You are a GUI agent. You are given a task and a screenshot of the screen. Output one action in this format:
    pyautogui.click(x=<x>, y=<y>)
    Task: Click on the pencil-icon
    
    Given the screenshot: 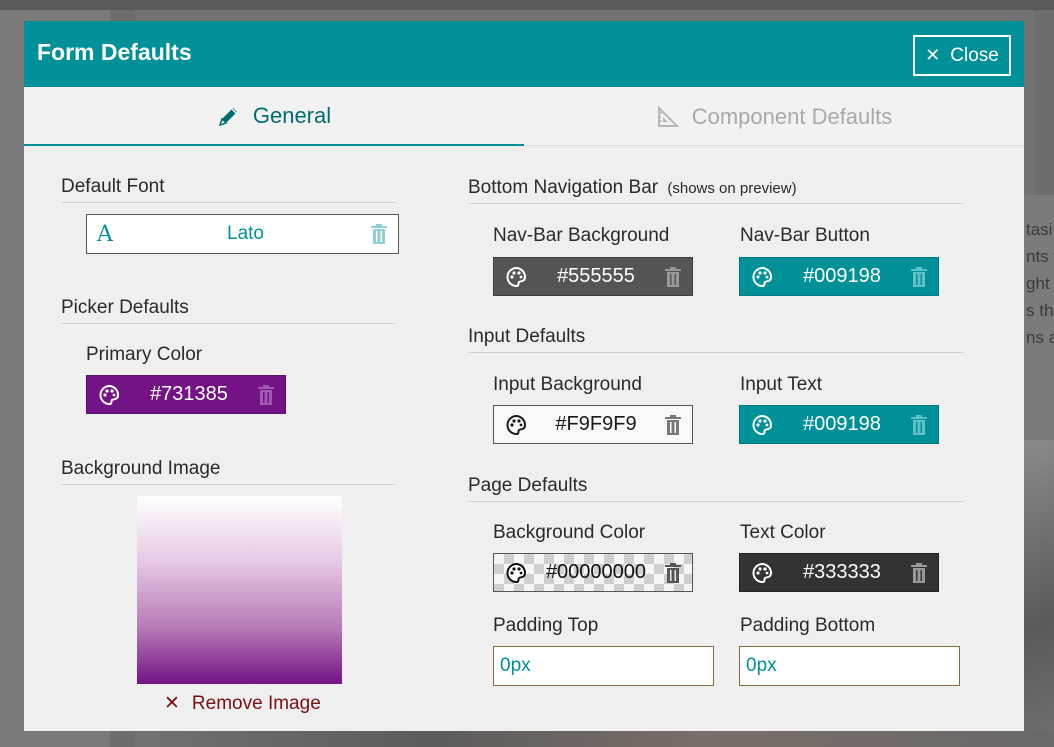 What is the action you would take?
    pyautogui.click(x=227, y=116)
    